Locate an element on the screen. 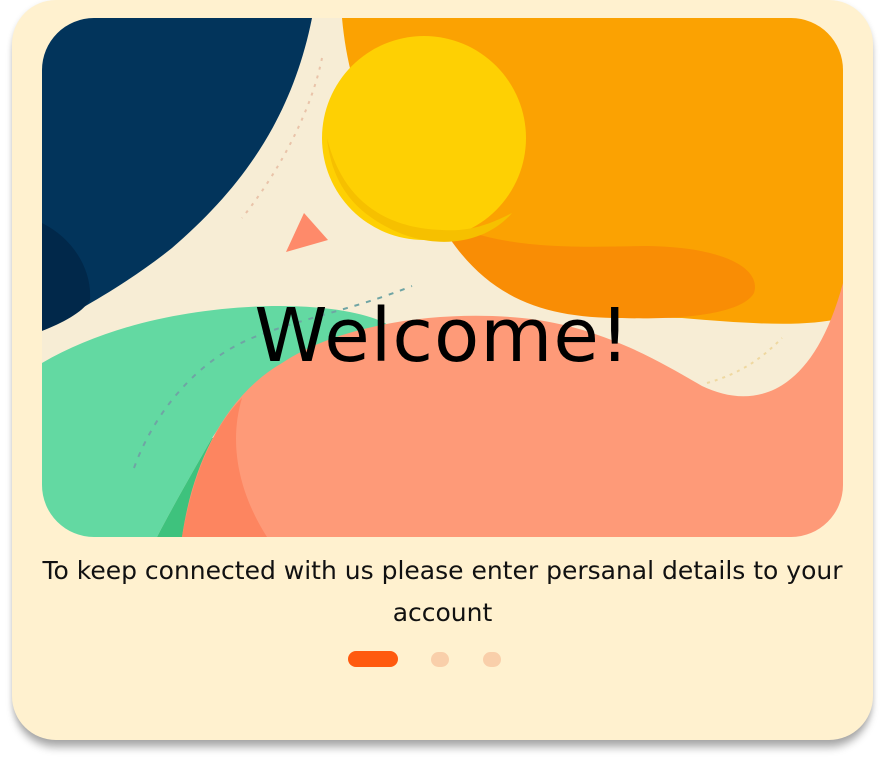 Image resolution: width=885 pixels, height=765 pixels. welcome-title: Welcome! is located at coordinates (442, 336).